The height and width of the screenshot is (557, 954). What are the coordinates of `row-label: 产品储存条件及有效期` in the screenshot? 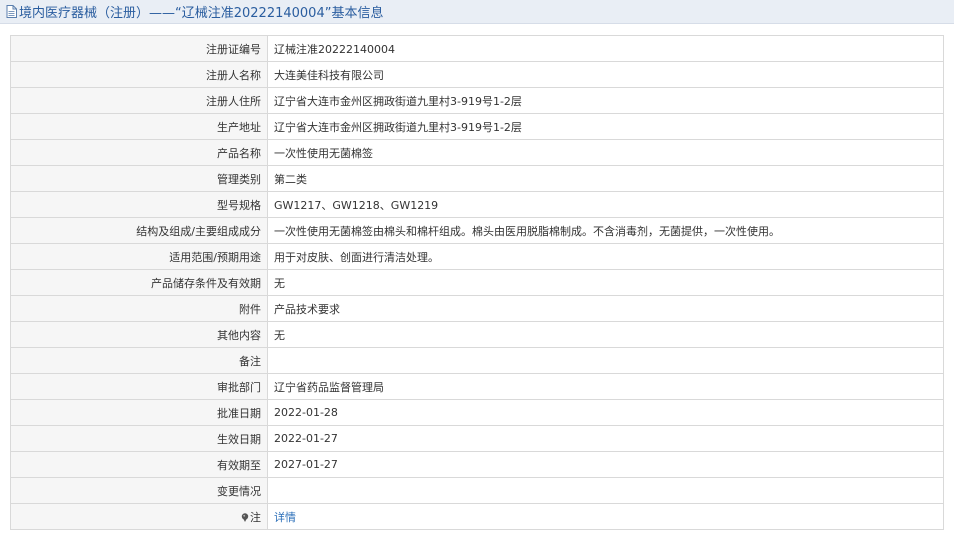 It's located at (139, 282).